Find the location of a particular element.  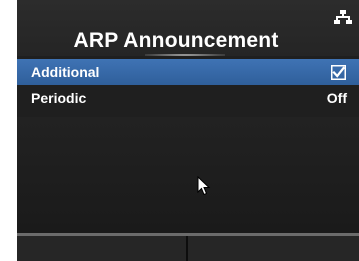

network-icon is located at coordinates (343, 17).